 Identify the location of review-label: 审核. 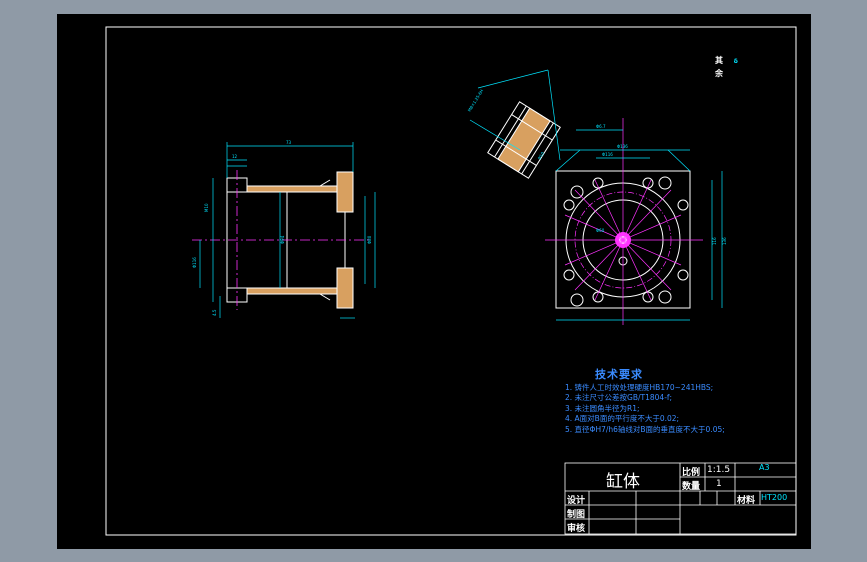
(576, 529).